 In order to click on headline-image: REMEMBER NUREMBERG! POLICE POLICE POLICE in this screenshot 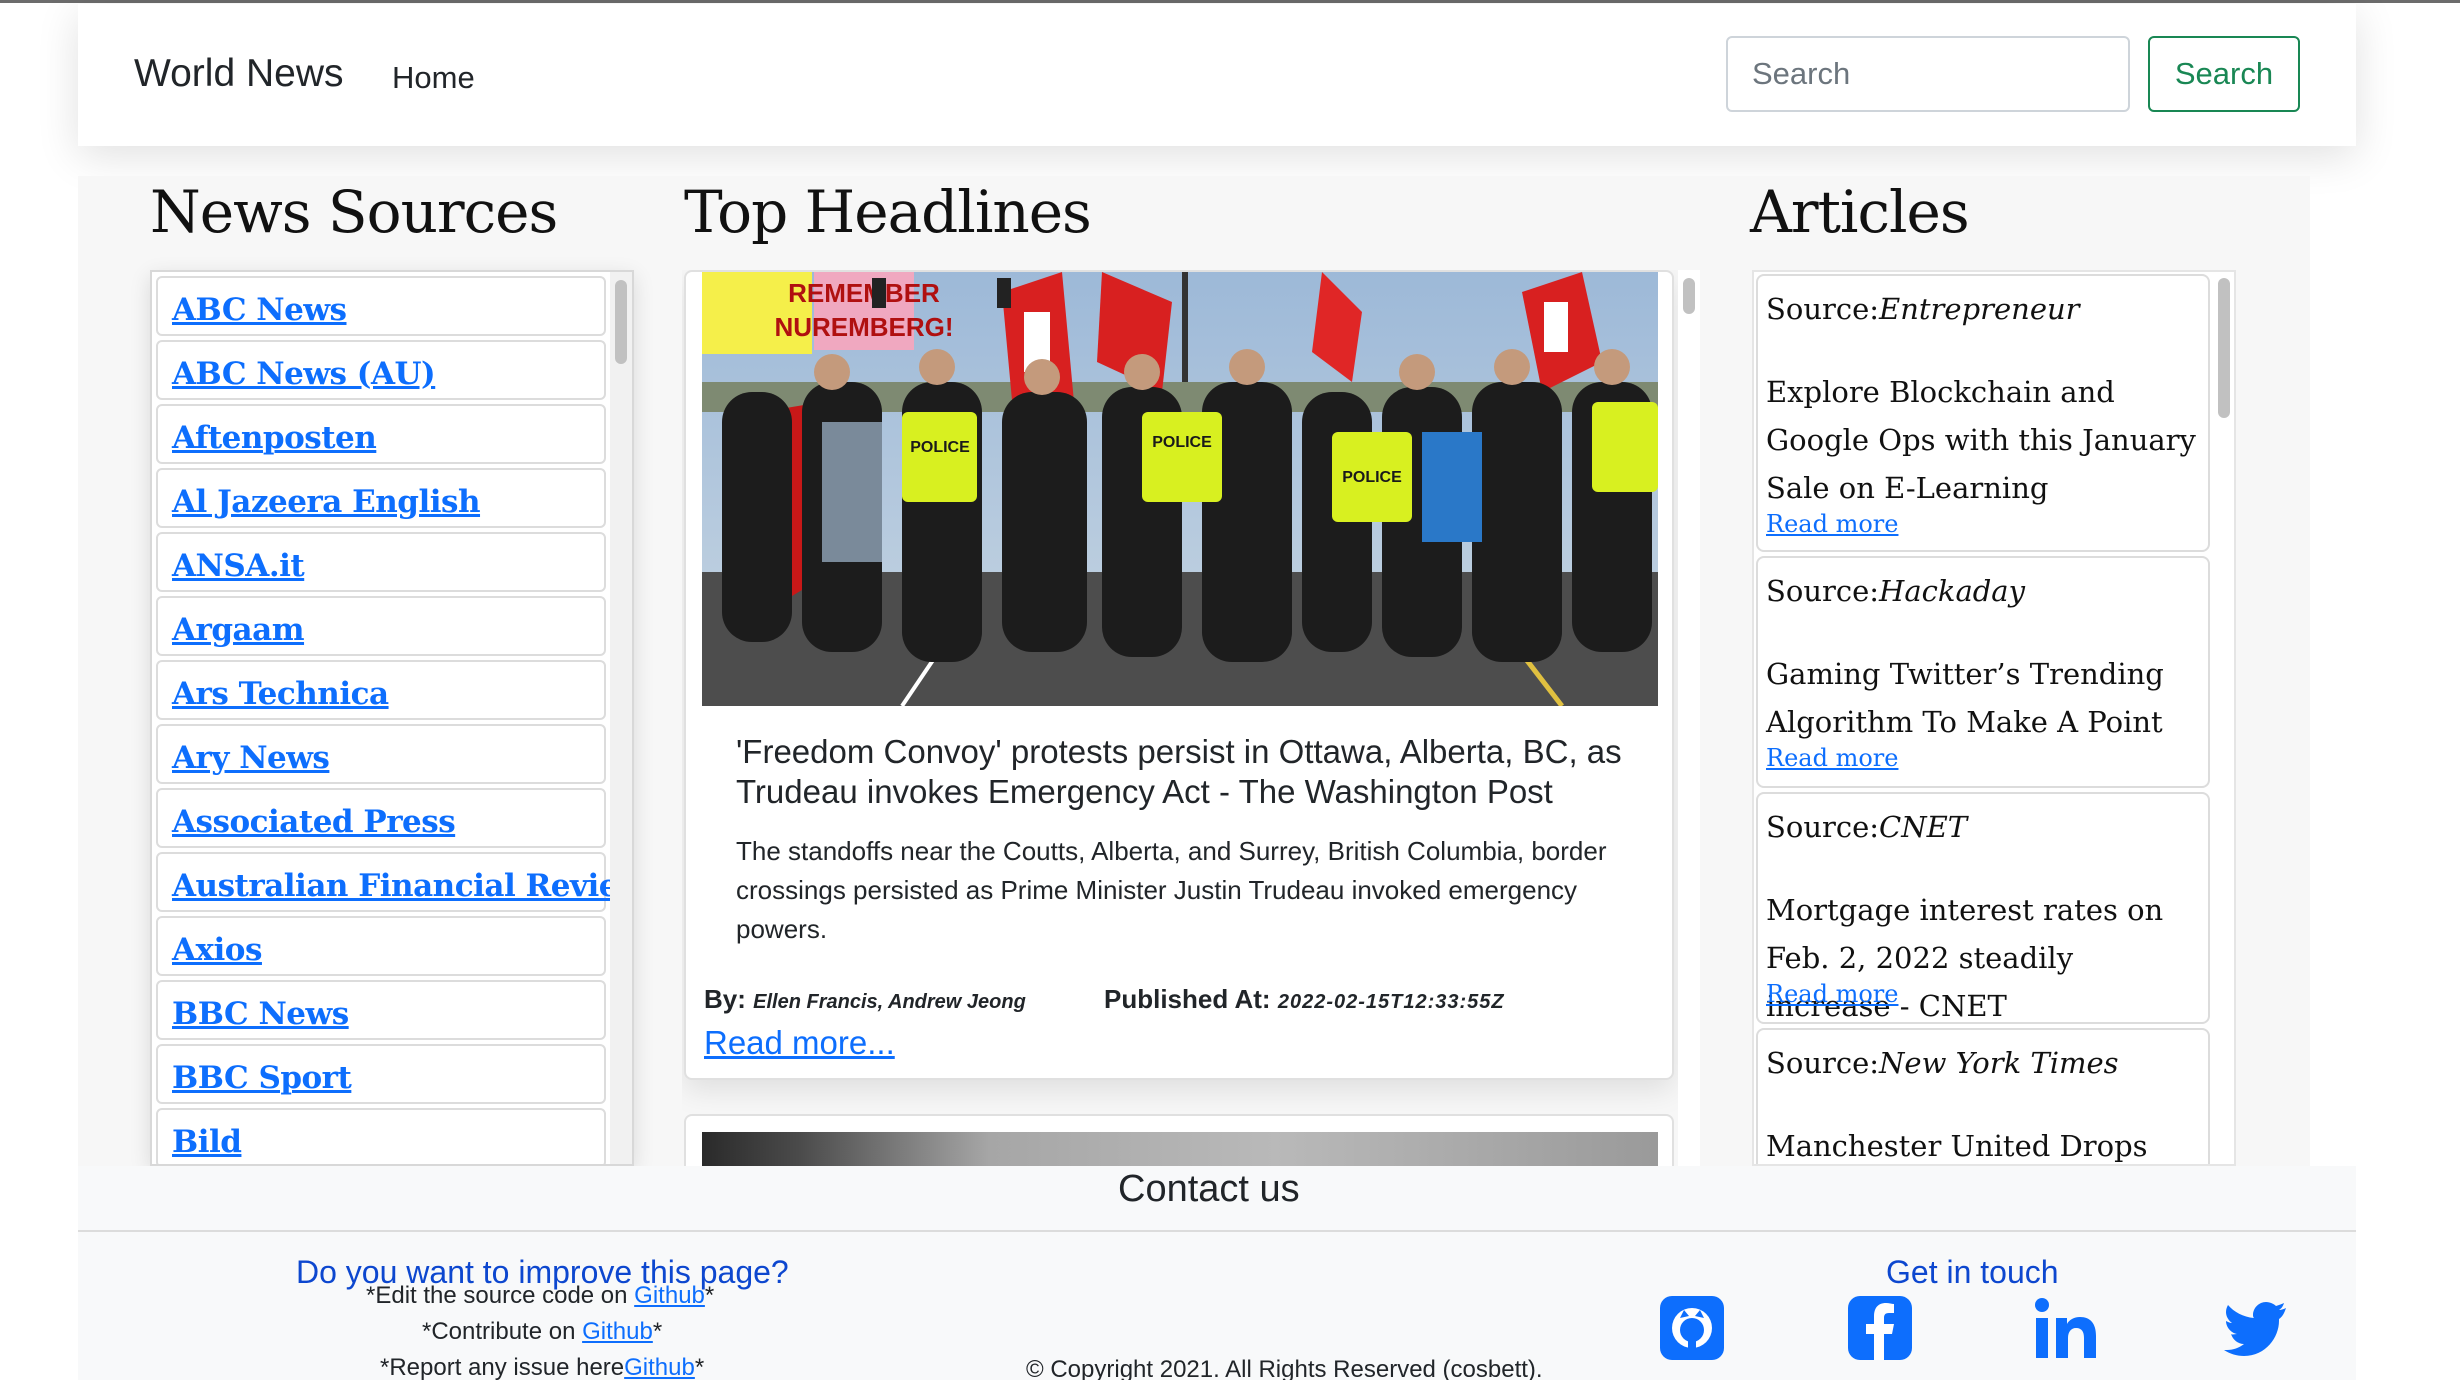, I will do `click(1180, 489)`.